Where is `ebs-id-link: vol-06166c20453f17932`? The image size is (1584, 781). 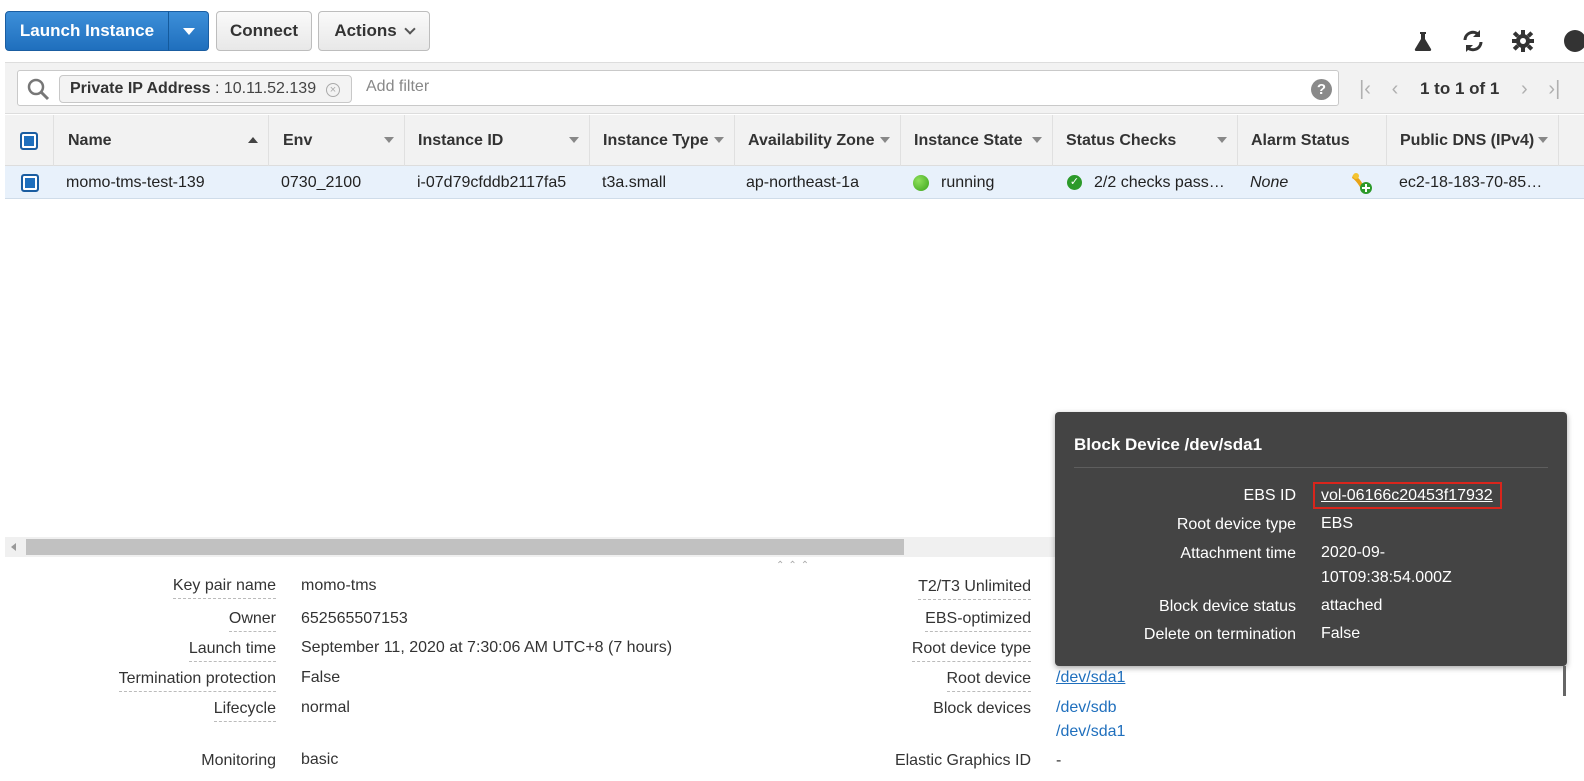
ebs-id-link: vol-06166c20453f17932 is located at coordinates (1407, 496).